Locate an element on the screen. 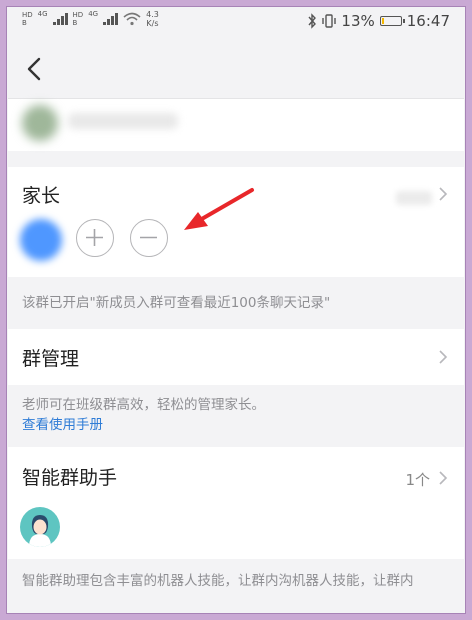 This screenshot has height=620, width=472. status-left: HD B 4G HD B 4G 4.3 K/s is located at coordinates (90, 19).